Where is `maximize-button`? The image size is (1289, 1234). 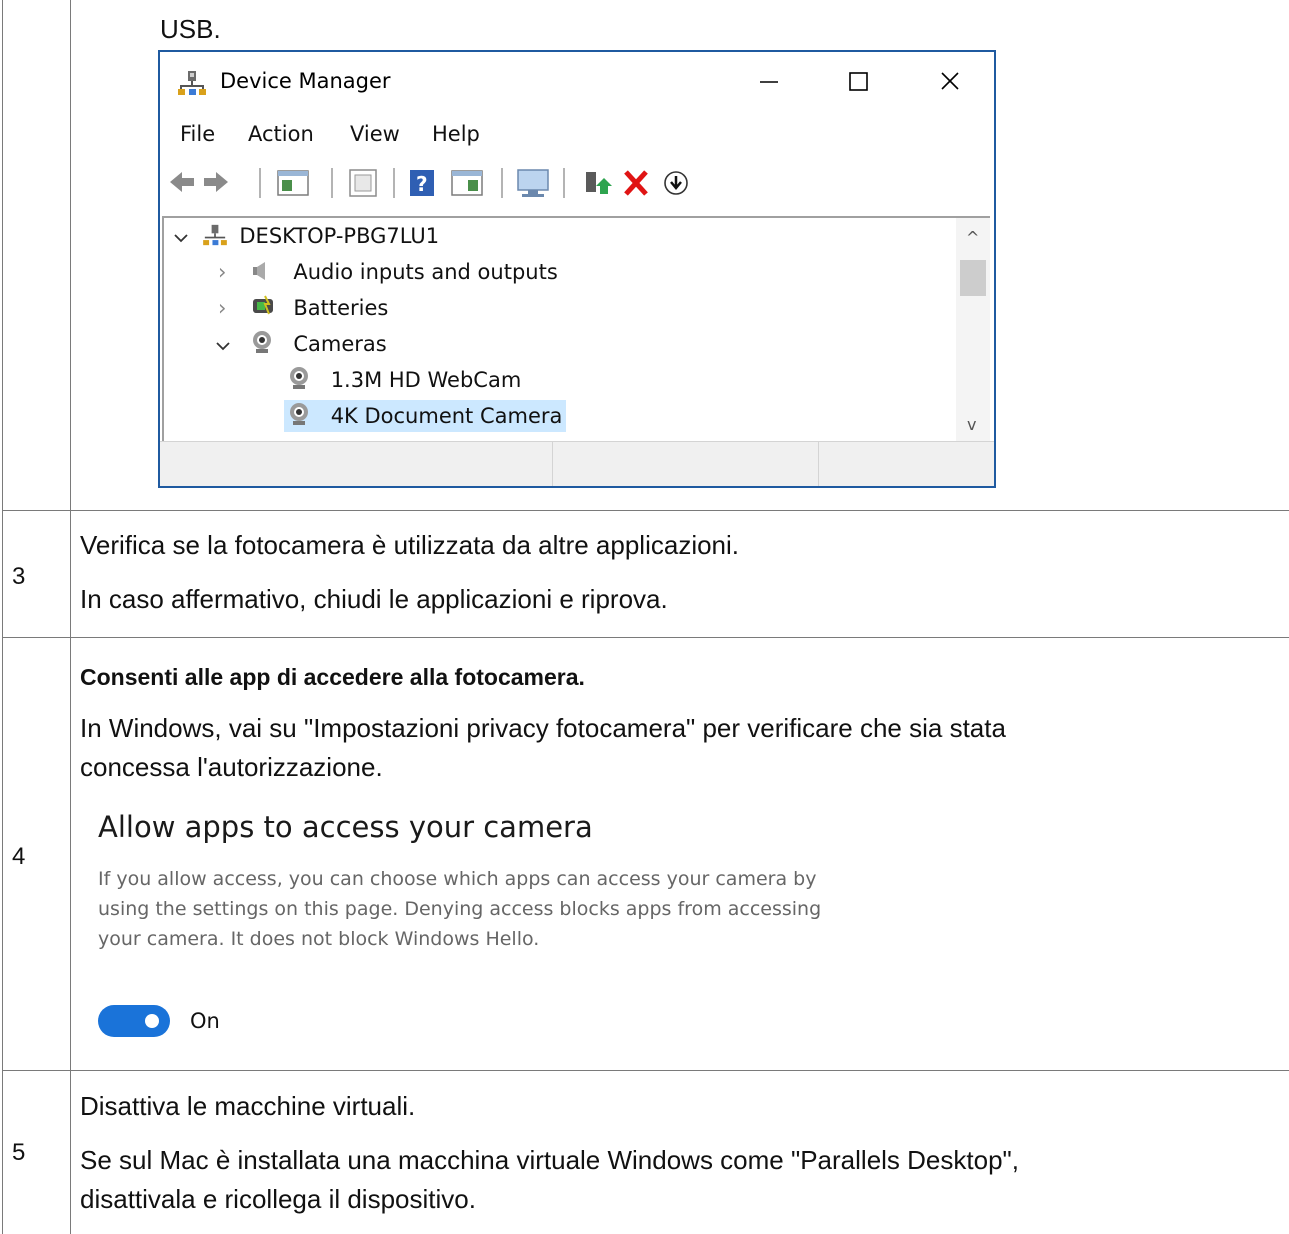
maximize-button is located at coordinates (858, 82).